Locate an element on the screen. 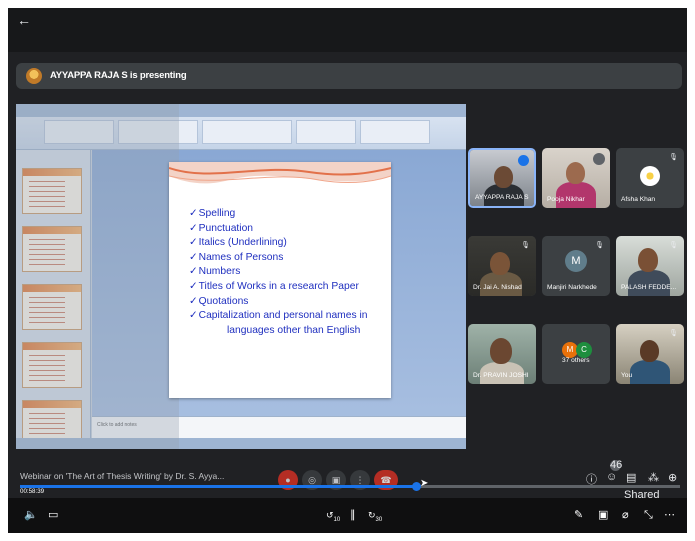 The image size is (695, 541). mic-off-icon is located at coordinates (599, 159).